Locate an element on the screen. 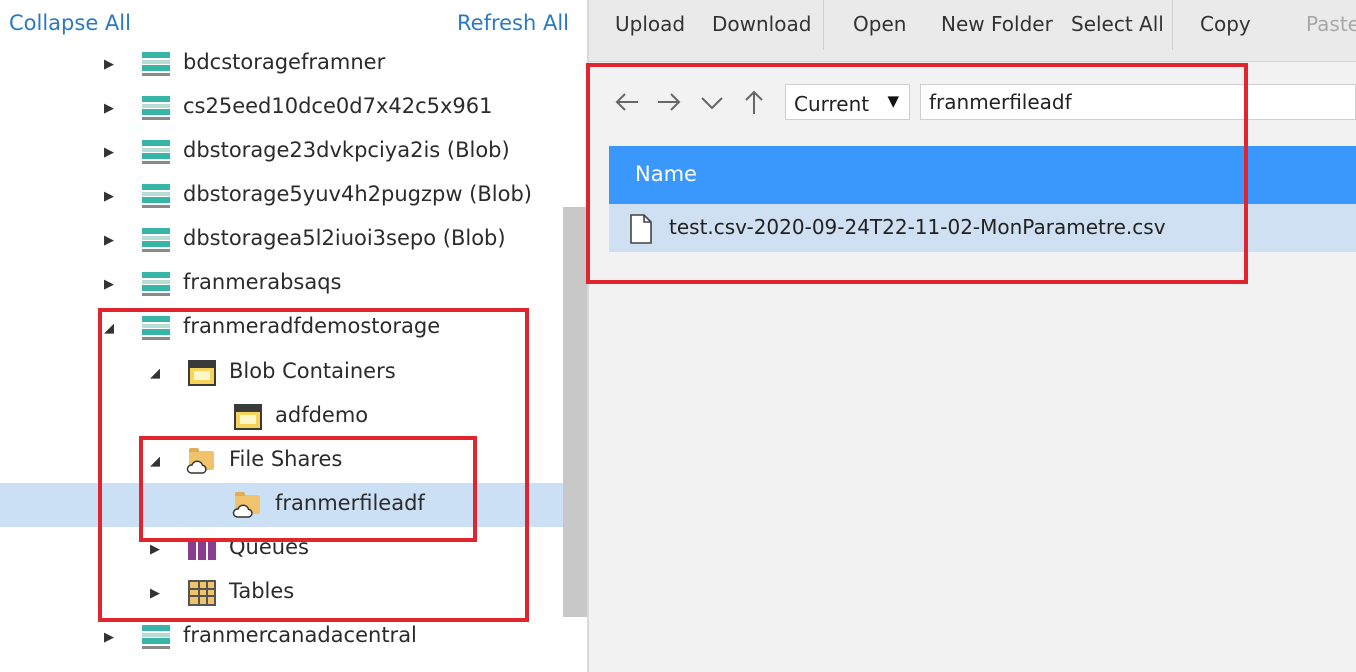 The height and width of the screenshot is (672, 1356). tree-item-label: franmercanadacentral is located at coordinates (300, 635).